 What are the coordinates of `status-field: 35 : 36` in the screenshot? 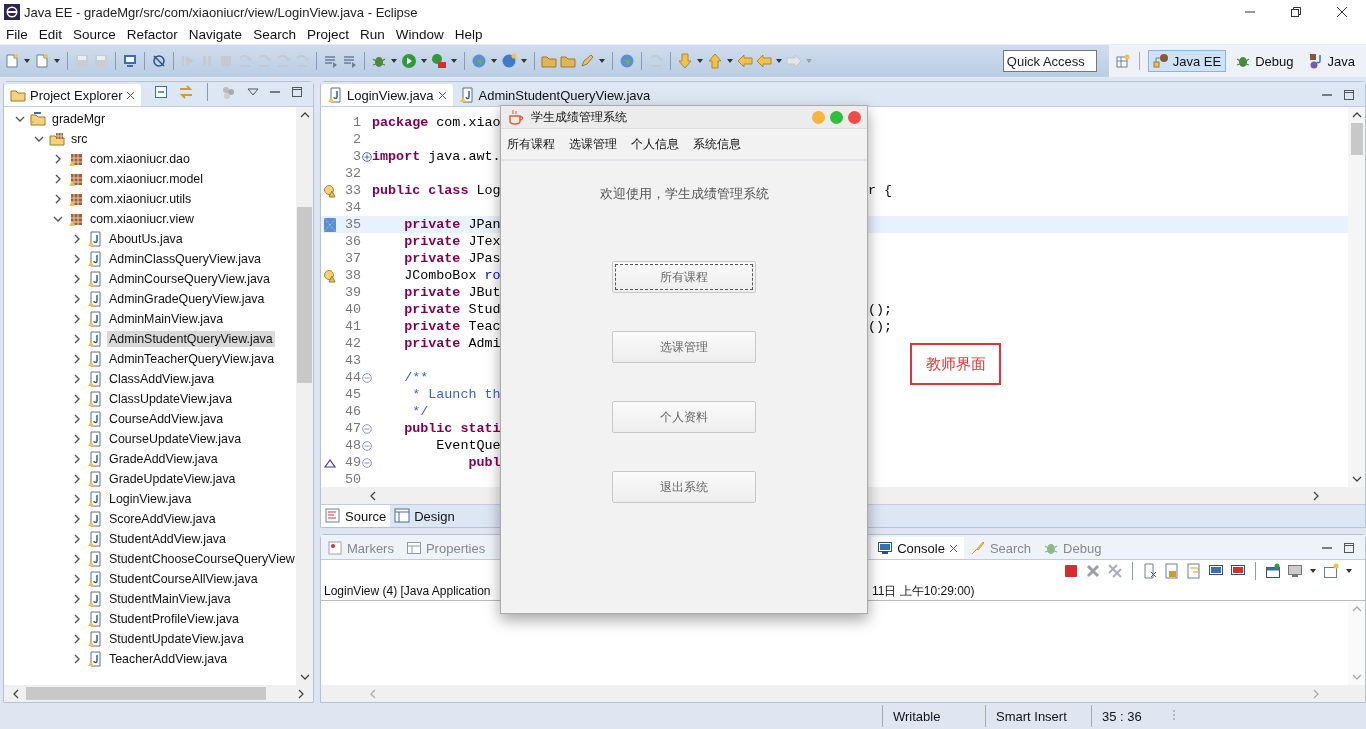 It's located at (1131, 716).